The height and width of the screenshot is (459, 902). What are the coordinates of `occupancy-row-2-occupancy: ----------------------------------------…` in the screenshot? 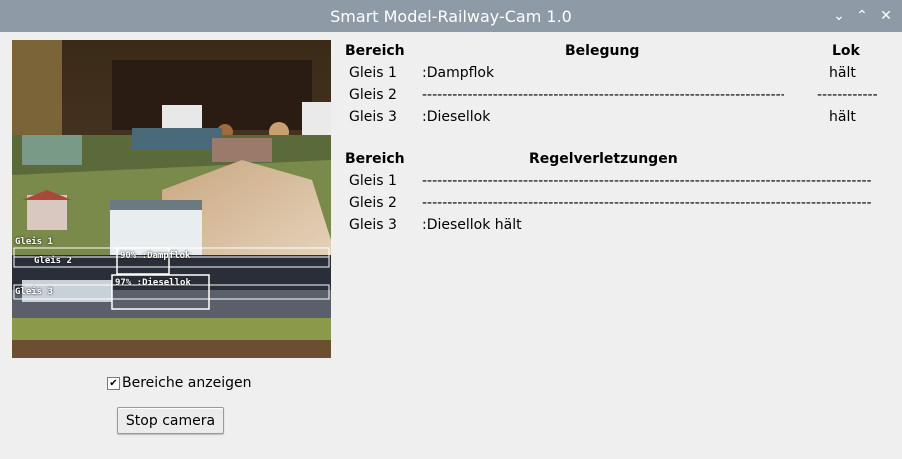 It's located at (603, 95).